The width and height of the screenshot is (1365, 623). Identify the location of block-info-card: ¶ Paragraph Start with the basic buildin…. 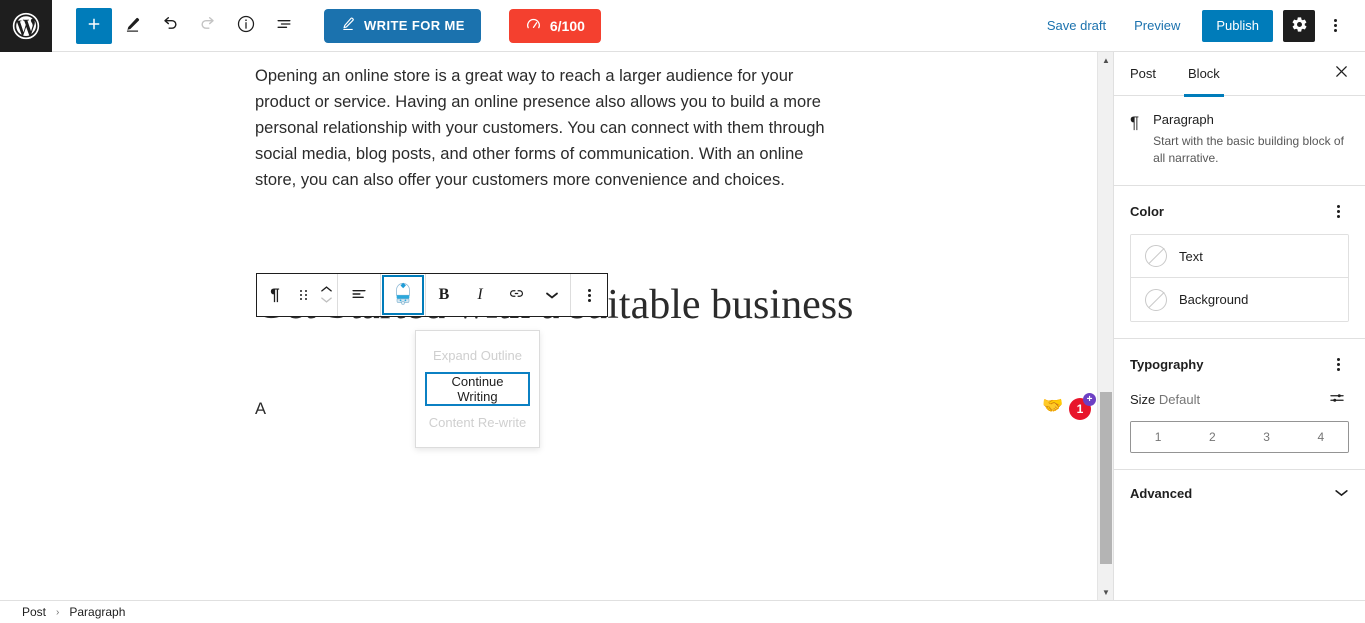
(1239, 141).